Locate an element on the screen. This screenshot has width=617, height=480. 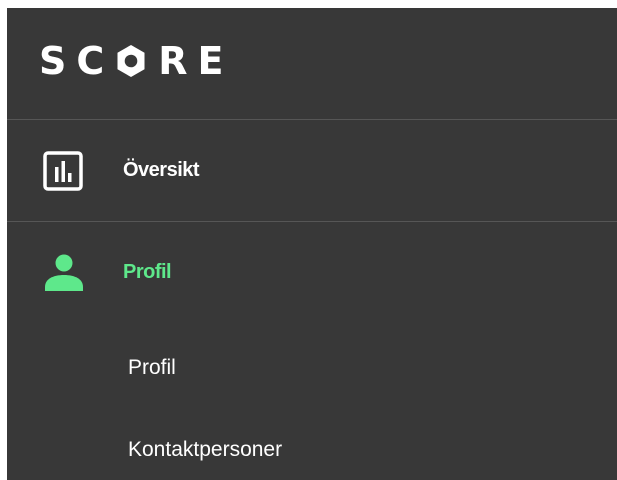
nav-item-label: Översikt is located at coordinates (161, 170).